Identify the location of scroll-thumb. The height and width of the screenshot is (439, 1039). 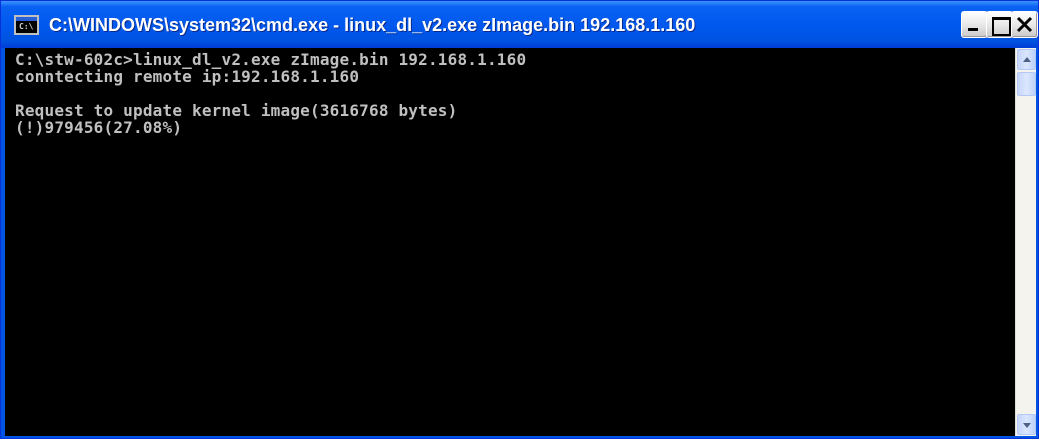
(1026, 84).